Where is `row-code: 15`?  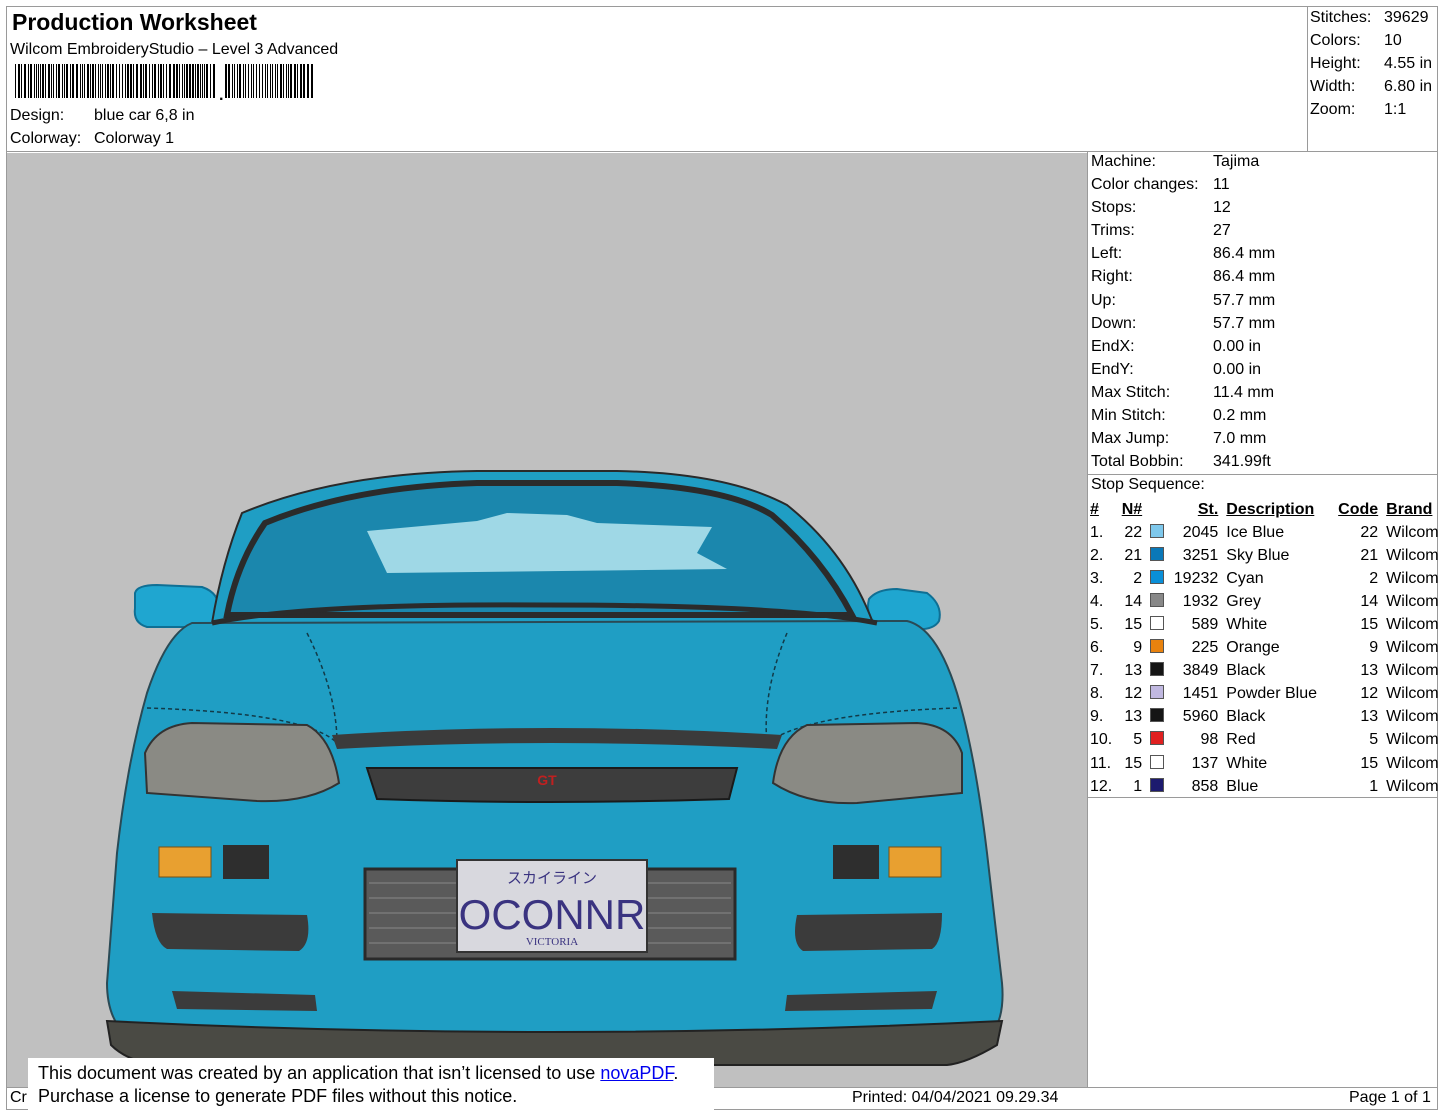 row-code: 15 is located at coordinates (1369, 763).